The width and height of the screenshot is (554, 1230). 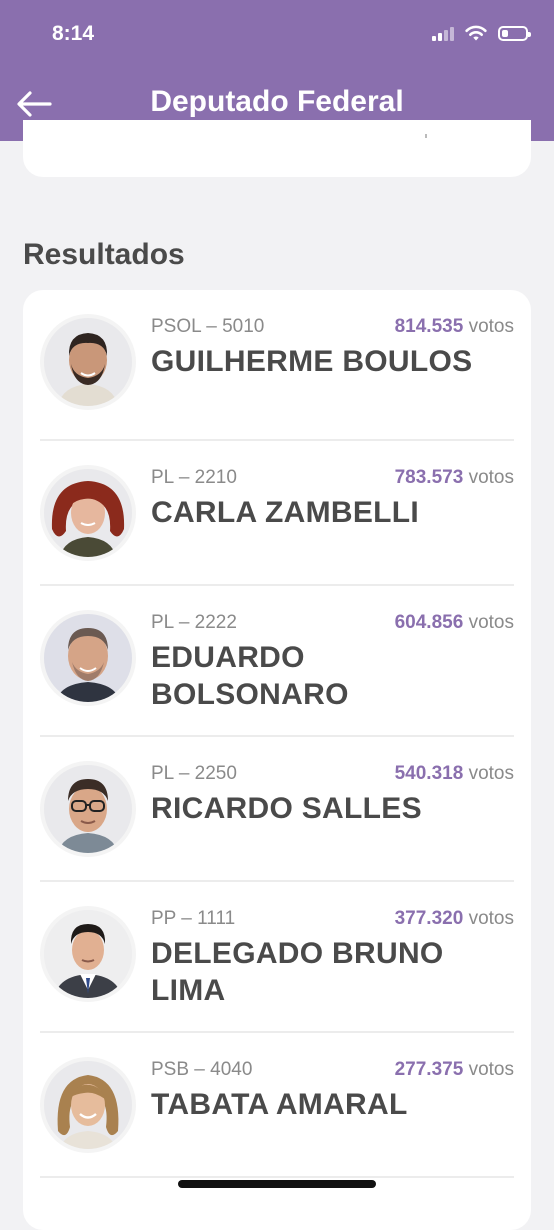 I want to click on candidate-party: PL – 2250, so click(x=194, y=773).